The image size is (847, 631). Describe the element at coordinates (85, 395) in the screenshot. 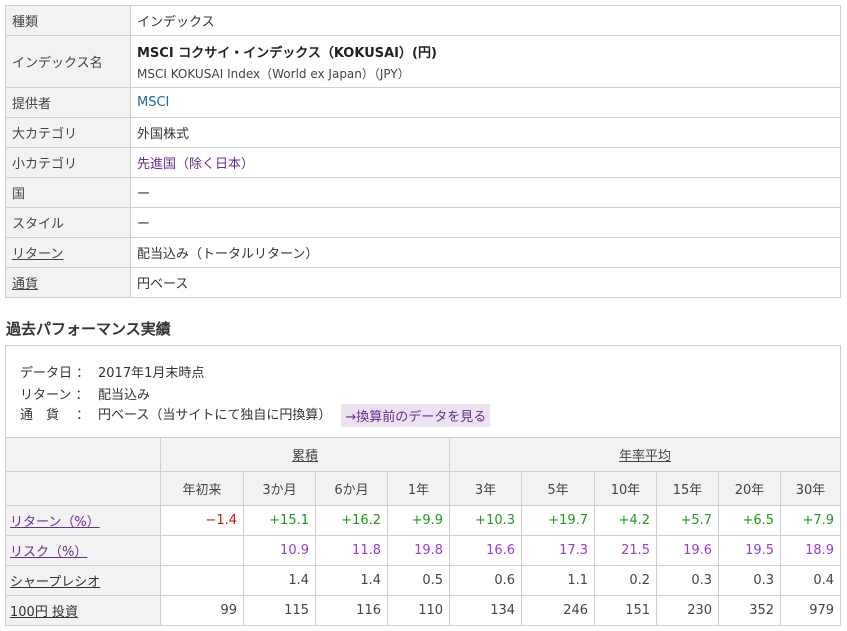

I see `meta-return: リターン ： 配当込み` at that location.